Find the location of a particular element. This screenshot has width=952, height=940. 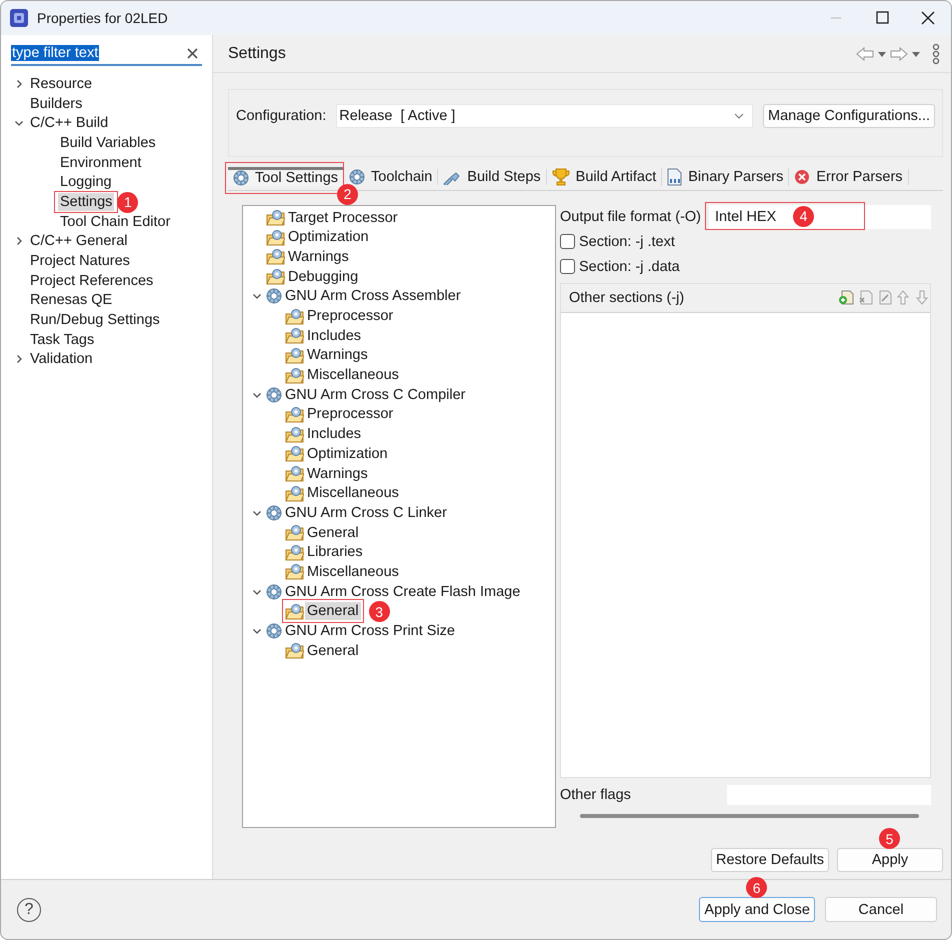

document-icon is located at coordinates (674, 177).